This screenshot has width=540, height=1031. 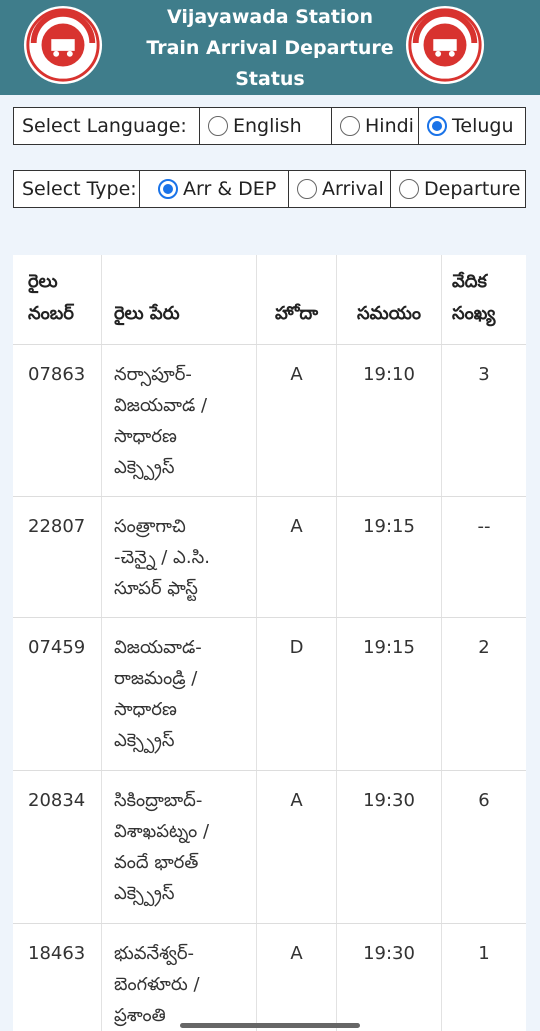 What do you see at coordinates (179, 694) in the screenshot?
I see `train-name: విజయవాడ- రాజమండ్రి / సాధారణ ఎక్స్ప్రెస్` at bounding box center [179, 694].